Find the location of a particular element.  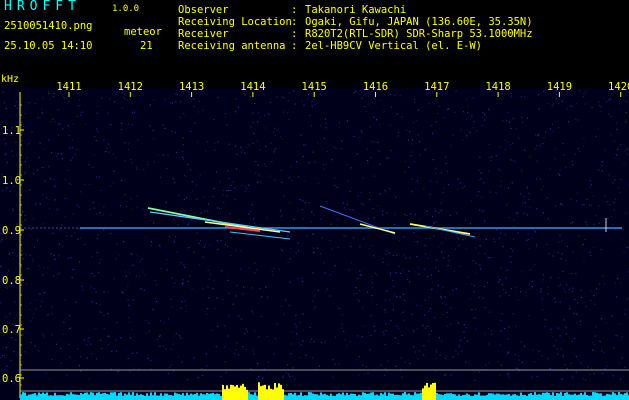

info-value: Takanori Kawachi is located at coordinates (356, 10).